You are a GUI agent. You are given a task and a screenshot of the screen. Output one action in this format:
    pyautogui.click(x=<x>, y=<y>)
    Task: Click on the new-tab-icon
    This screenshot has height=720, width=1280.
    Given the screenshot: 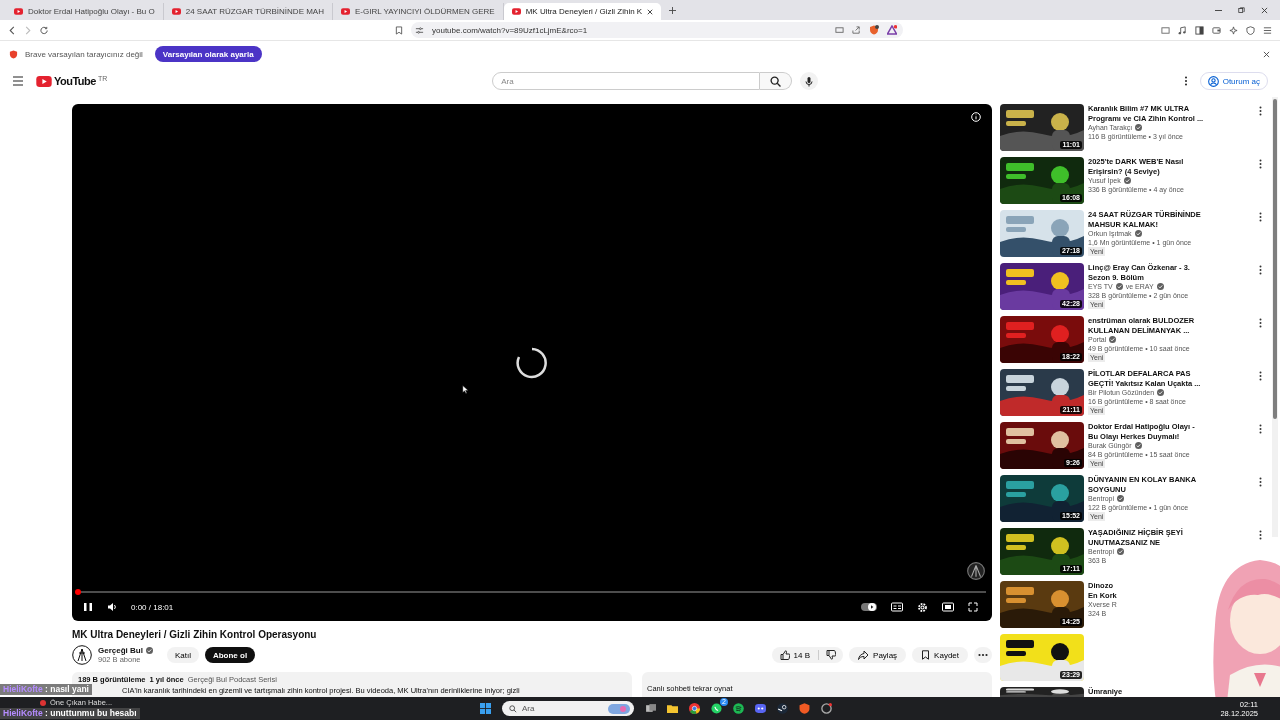 What is the action you would take?
    pyautogui.click(x=673, y=10)
    